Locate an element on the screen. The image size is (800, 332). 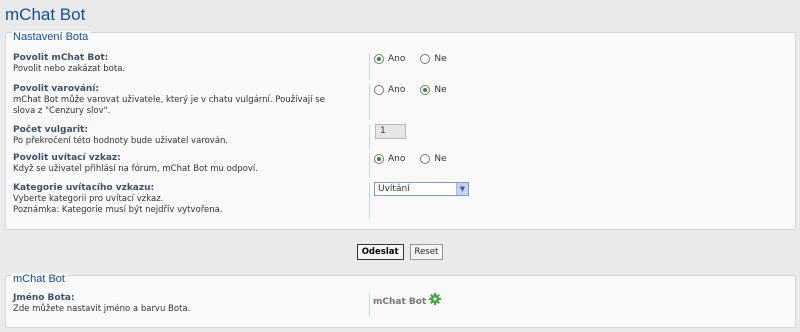
swear-count-input: 1 is located at coordinates (390, 131).